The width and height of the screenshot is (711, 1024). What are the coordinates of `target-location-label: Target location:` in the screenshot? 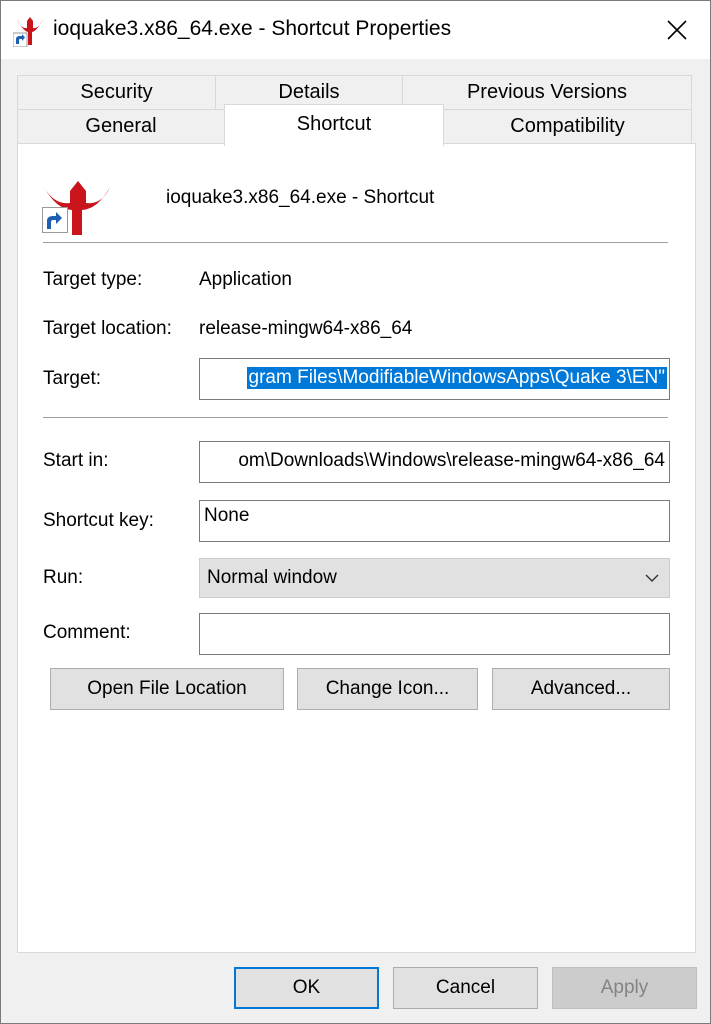 It's located at (107, 328).